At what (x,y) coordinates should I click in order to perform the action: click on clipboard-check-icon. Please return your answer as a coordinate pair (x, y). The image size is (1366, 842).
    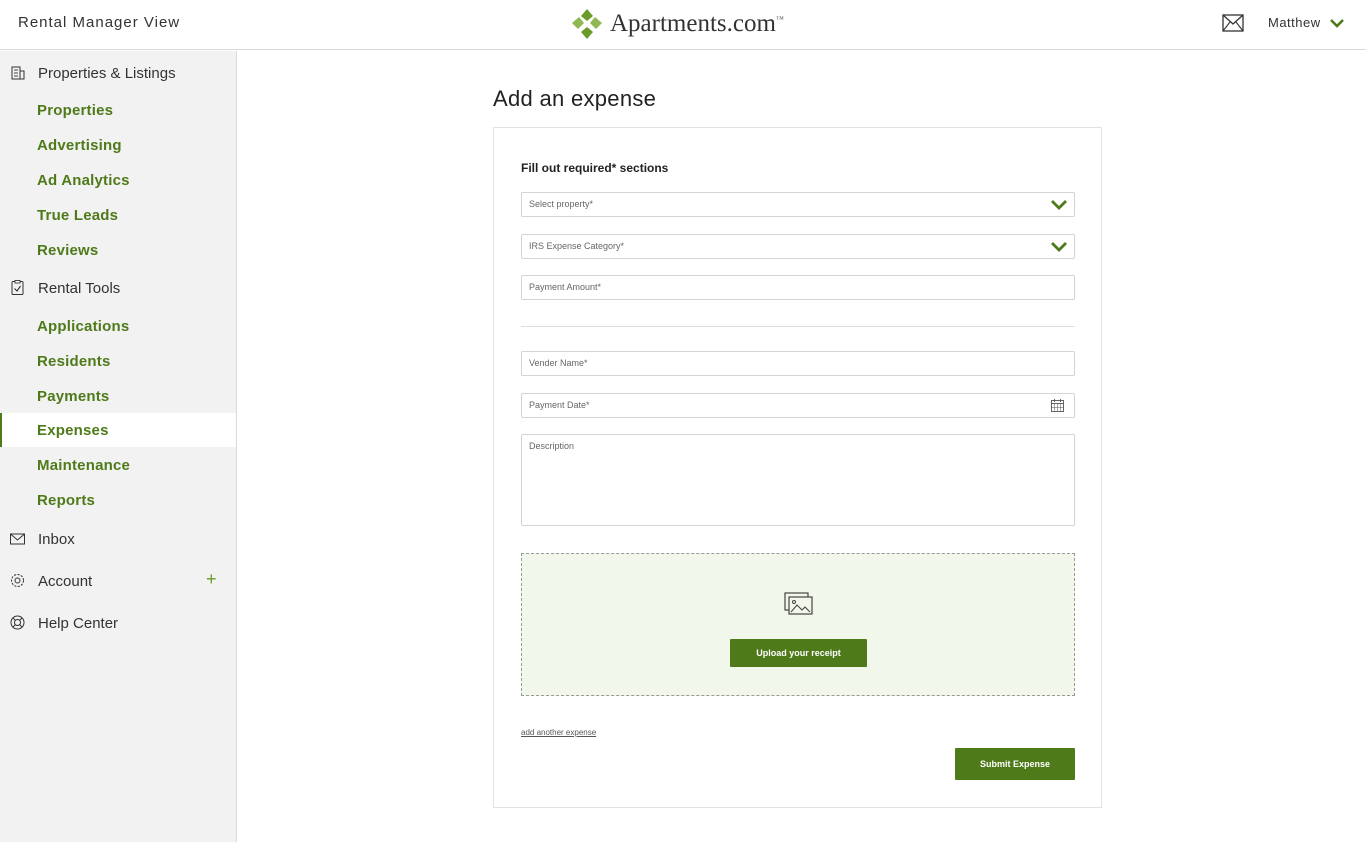
    Looking at the image, I should click on (17, 287).